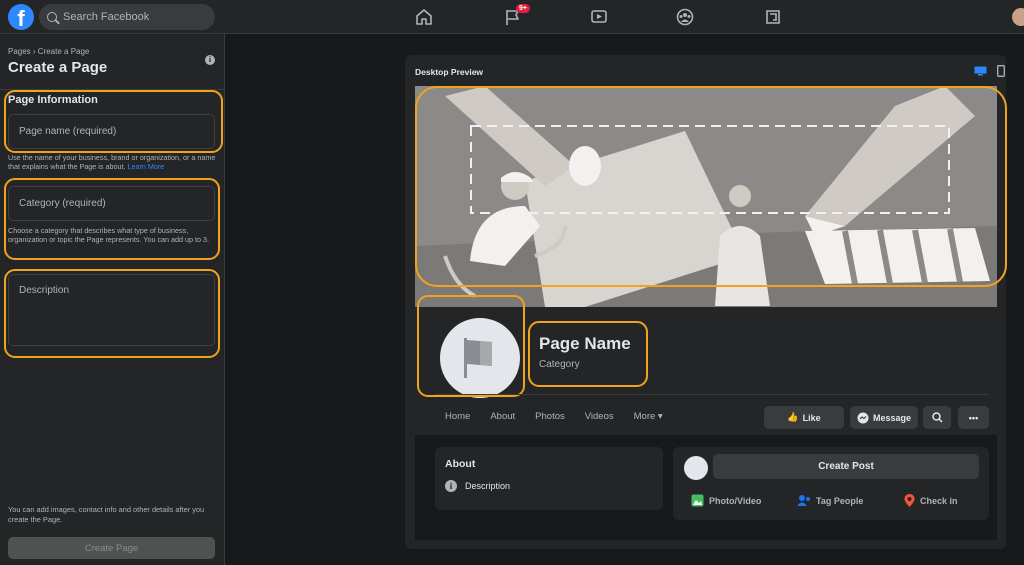 The height and width of the screenshot is (565, 1024). What do you see at coordinates (648, 416) in the screenshot?
I see `tab-more: More ▾` at bounding box center [648, 416].